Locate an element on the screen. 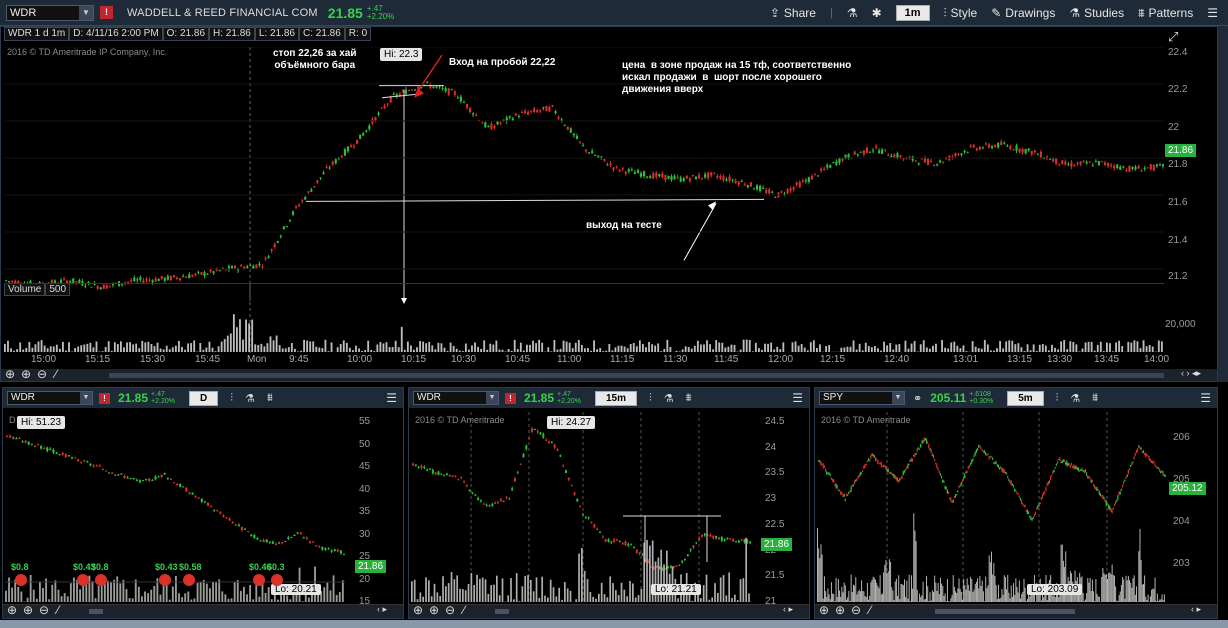  alert-icon: ! is located at coordinates (106, 12).